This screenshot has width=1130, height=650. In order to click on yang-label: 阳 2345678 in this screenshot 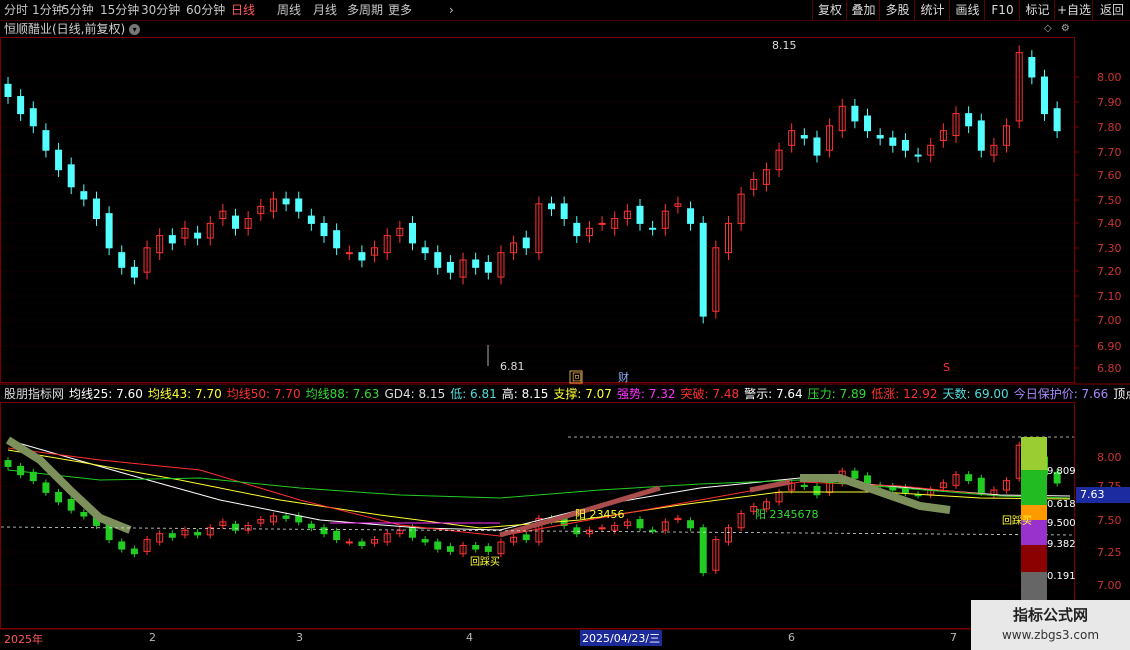, I will do `click(787, 514)`.